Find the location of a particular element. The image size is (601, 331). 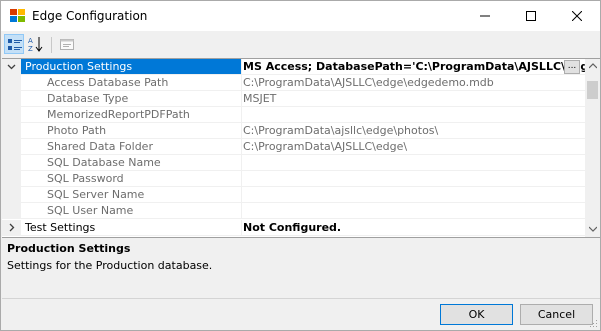

app-icon is located at coordinates (17, 15).